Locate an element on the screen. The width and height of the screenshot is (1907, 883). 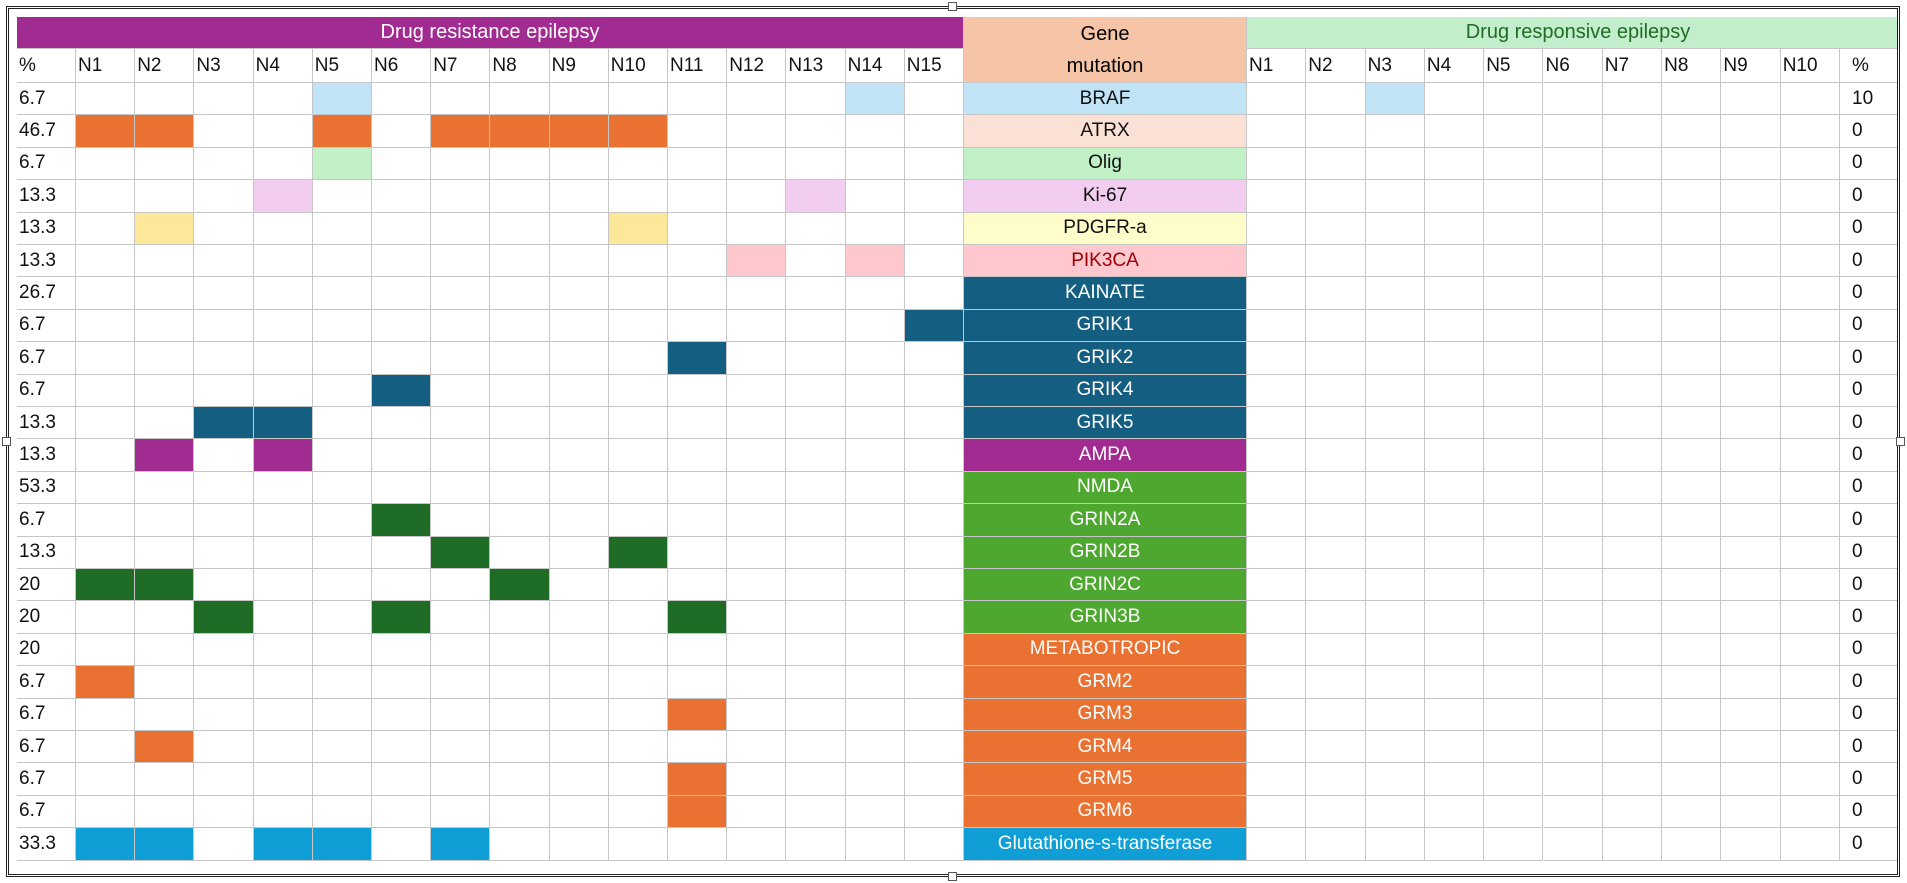
mutation-mark-grm6-n11 is located at coordinates (698, 812).